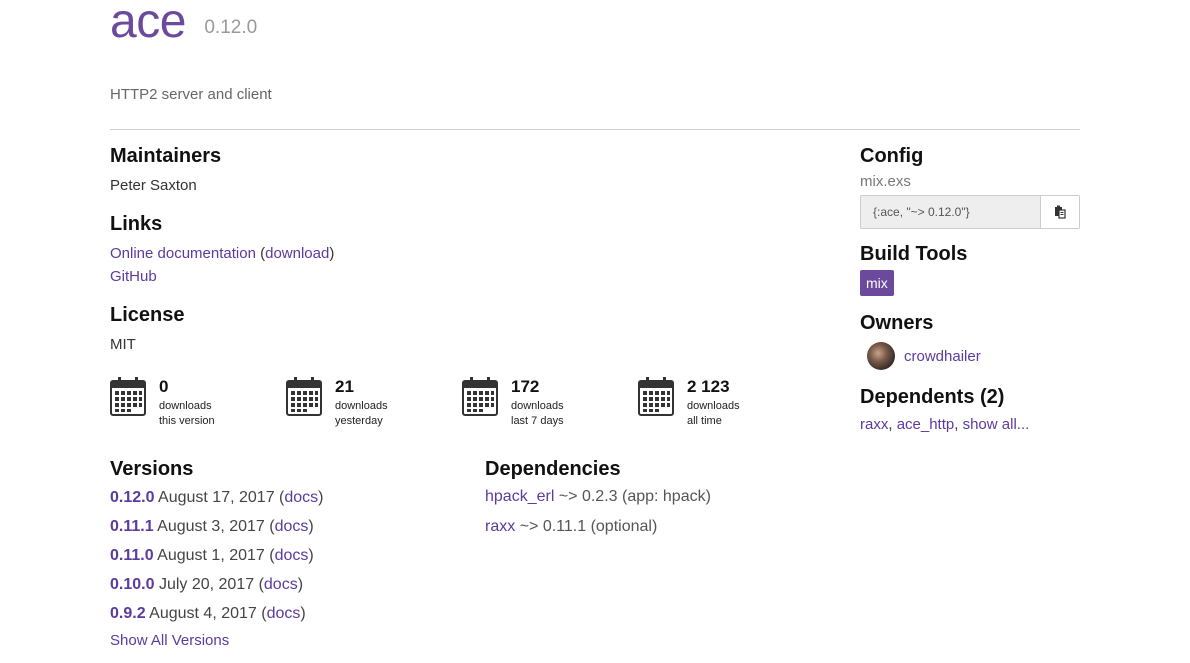  Describe the element at coordinates (359, 421) in the screenshot. I see `stat-period: yesterday` at that location.